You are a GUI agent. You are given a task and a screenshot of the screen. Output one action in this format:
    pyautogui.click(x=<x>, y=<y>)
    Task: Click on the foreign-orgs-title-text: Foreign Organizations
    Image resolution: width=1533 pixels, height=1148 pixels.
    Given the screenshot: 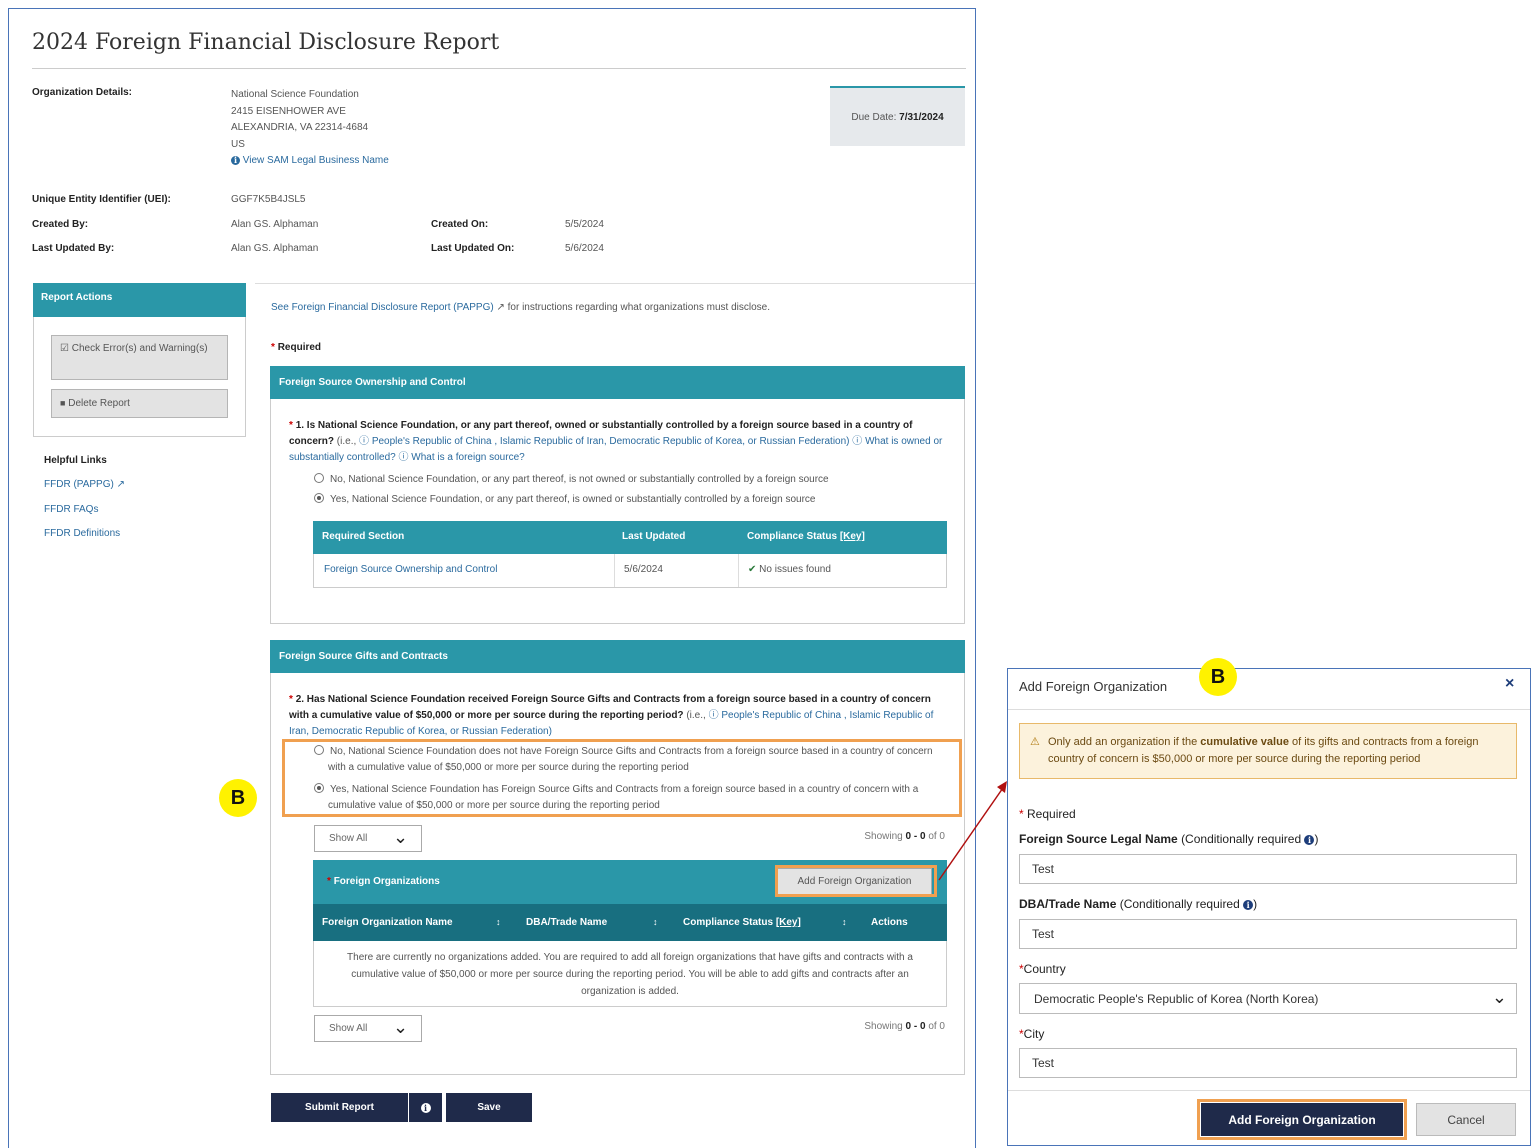 What is the action you would take?
    pyautogui.click(x=386, y=881)
    